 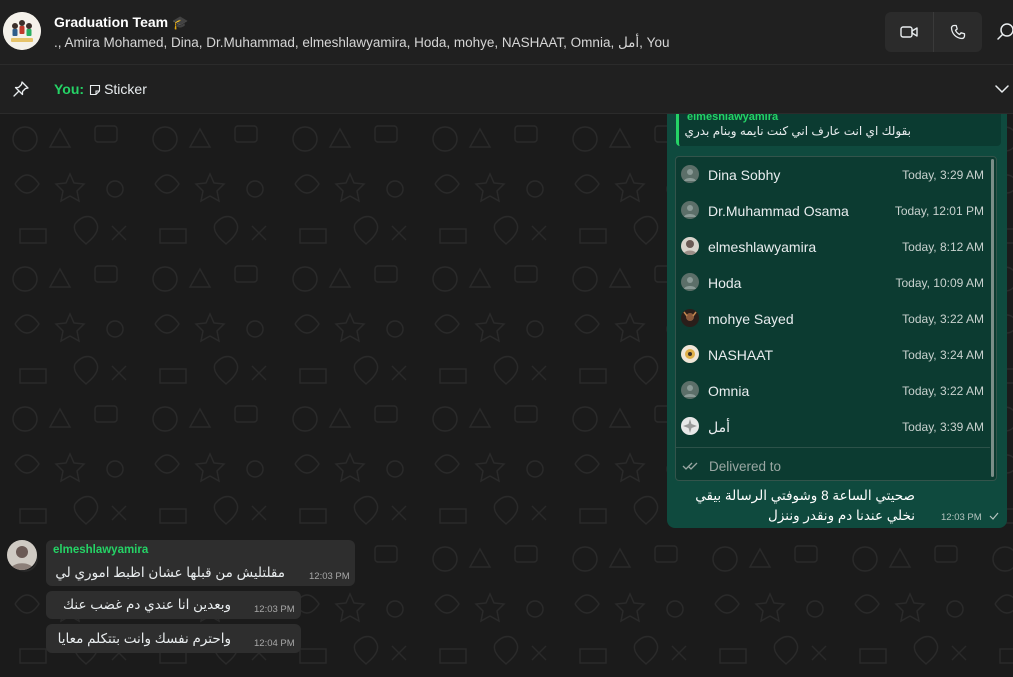 I want to click on video-call-icon, so click(x=909, y=32).